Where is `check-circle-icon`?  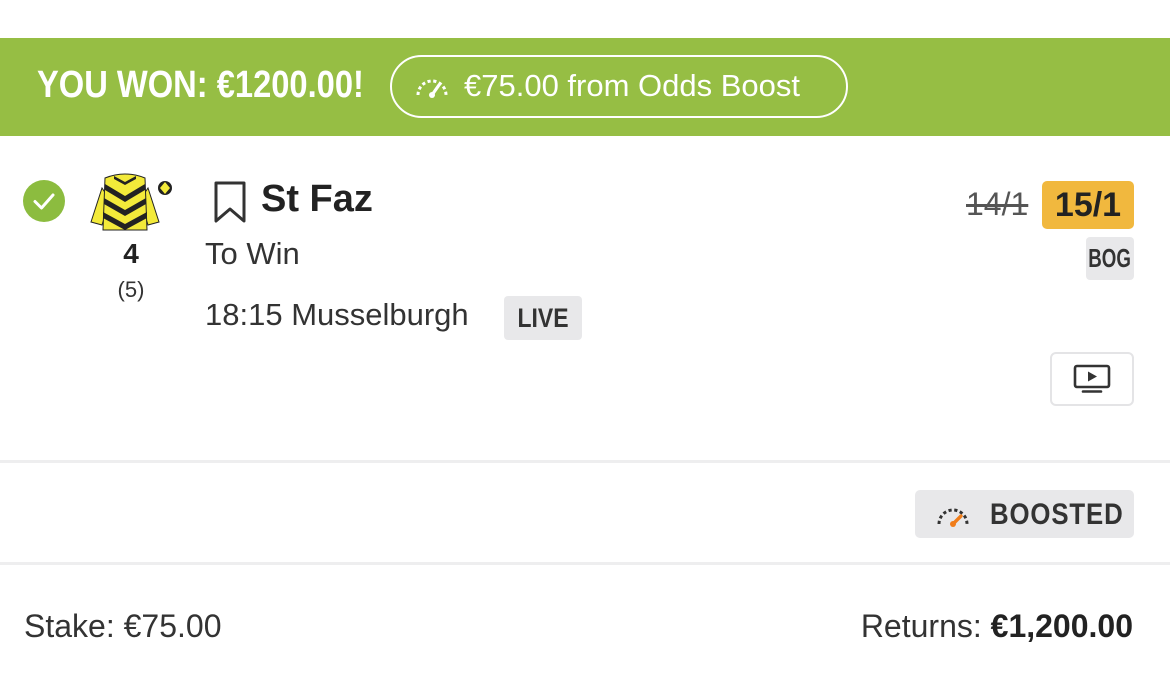 check-circle-icon is located at coordinates (44, 201).